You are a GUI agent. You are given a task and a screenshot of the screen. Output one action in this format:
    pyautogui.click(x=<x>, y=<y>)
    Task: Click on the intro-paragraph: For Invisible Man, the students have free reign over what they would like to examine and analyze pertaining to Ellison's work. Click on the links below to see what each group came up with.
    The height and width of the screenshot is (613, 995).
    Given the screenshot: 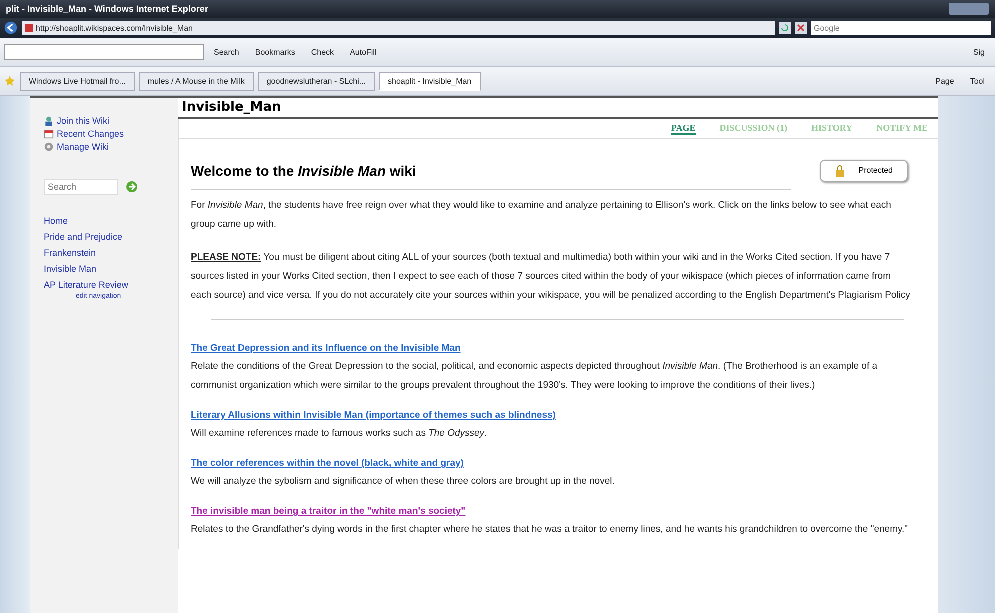 What is the action you would take?
    pyautogui.click(x=541, y=215)
    